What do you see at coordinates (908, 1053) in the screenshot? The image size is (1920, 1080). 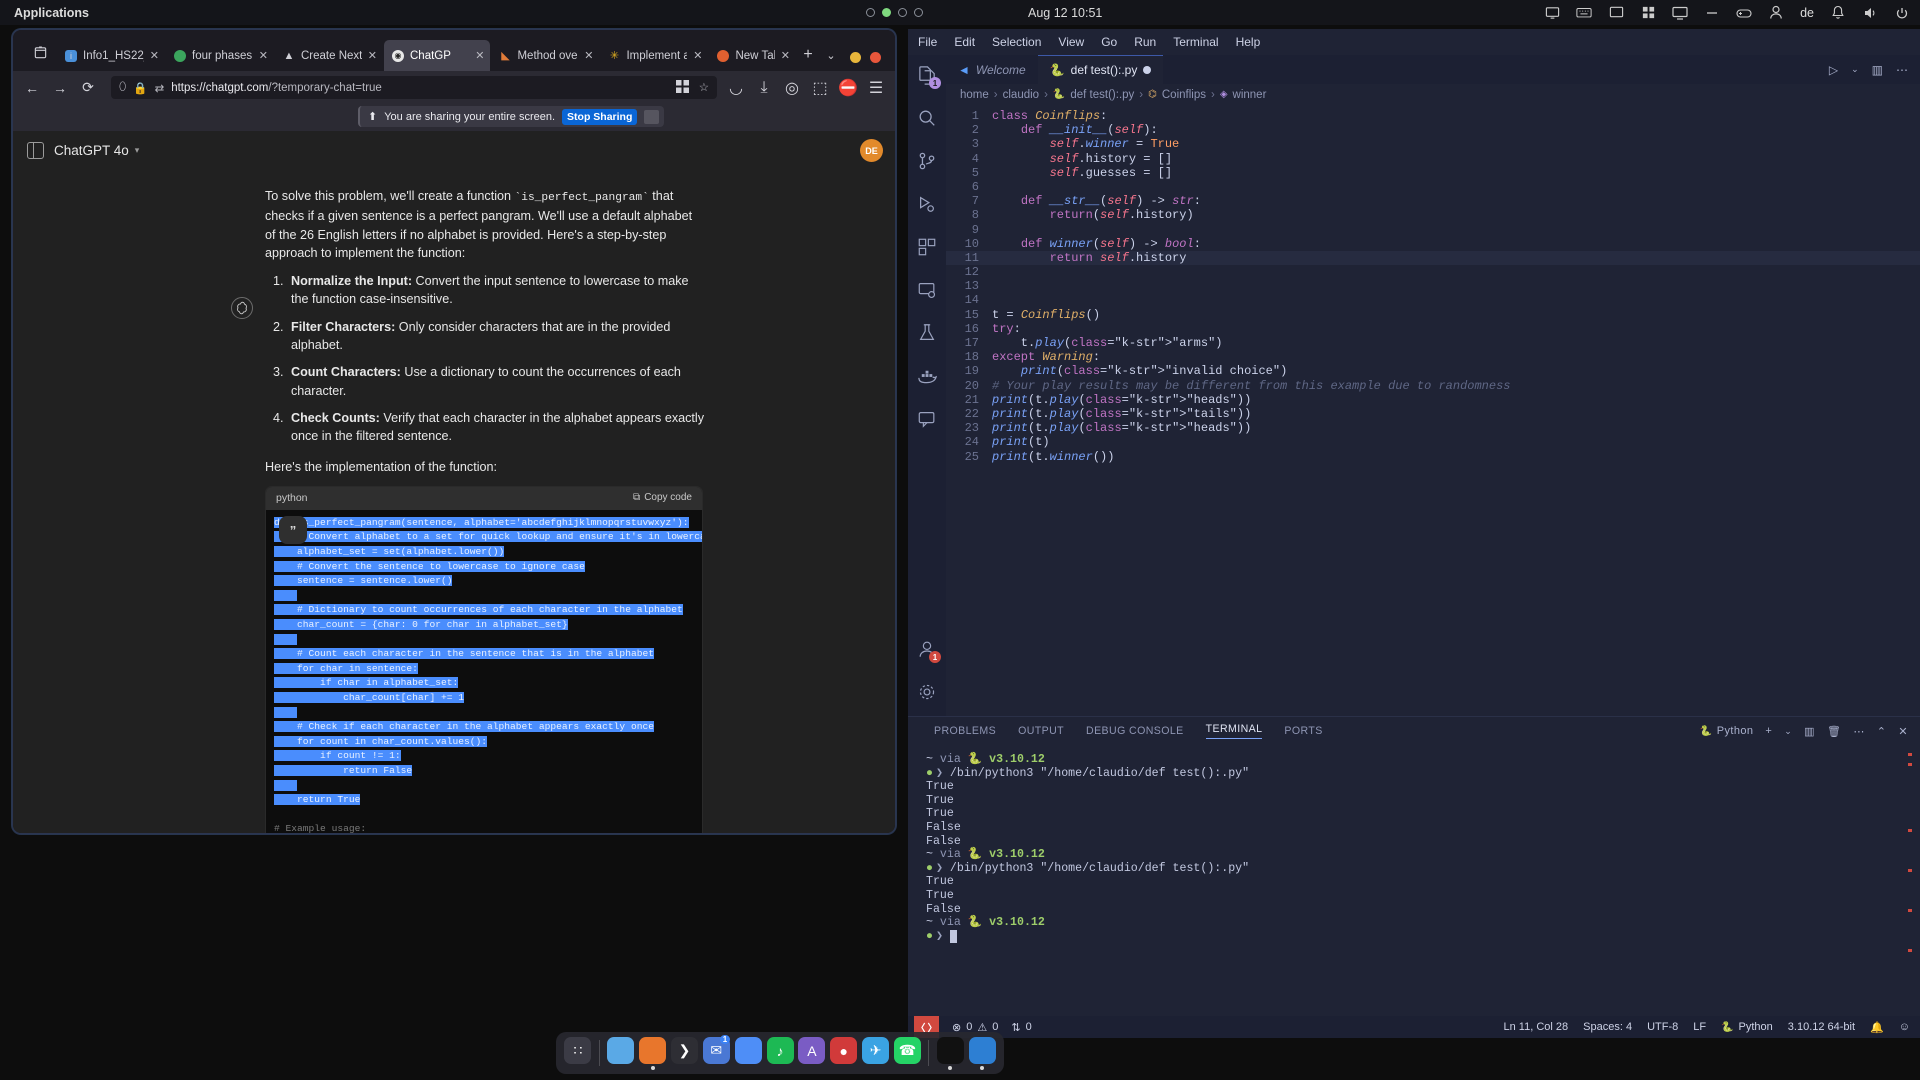 I see `dock-item-whatsapp: ☎` at bounding box center [908, 1053].